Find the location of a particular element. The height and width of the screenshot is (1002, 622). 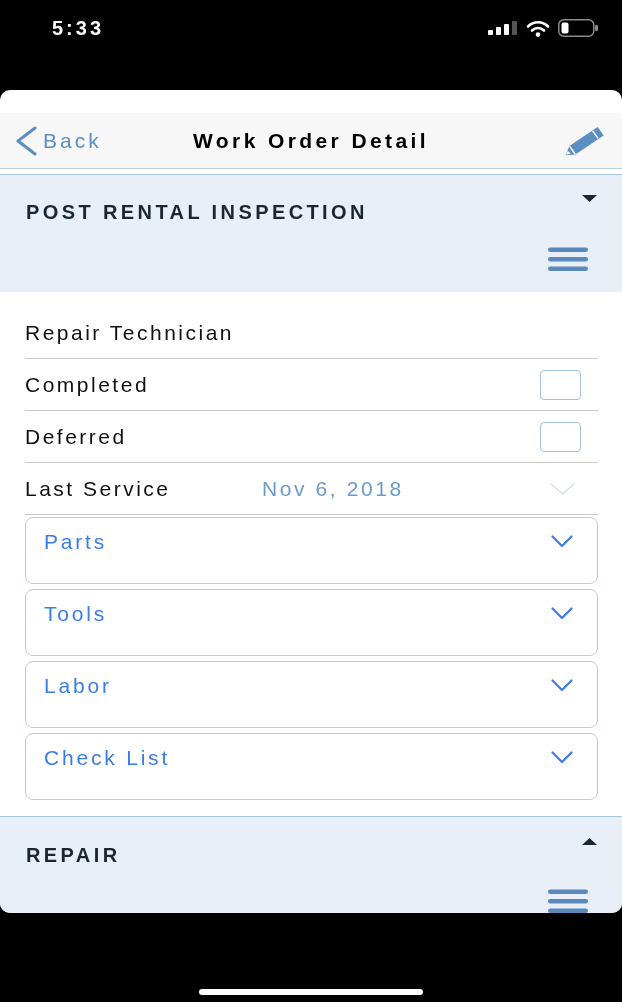

caret-up-icon is located at coordinates (589, 841).